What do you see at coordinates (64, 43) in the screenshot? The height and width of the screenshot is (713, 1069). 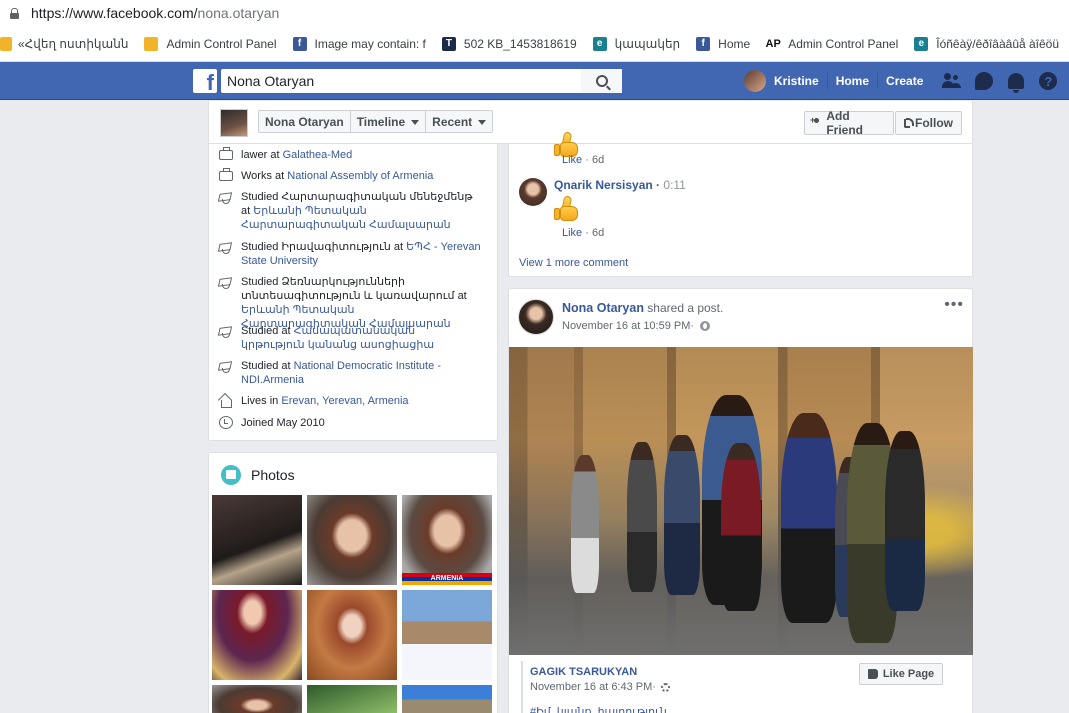 I see `bookmark-item: «Հվեղ ոստիկանն` at bounding box center [64, 43].